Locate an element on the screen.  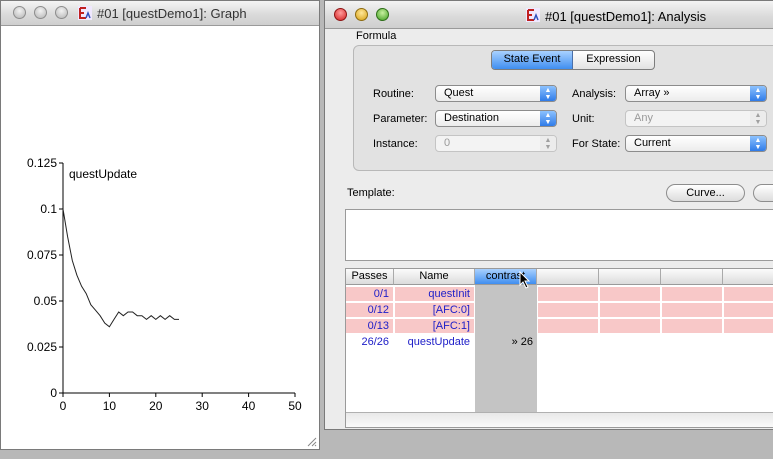
table-row: 26/26 questUpdate » 26 is located at coordinates (559, 342).